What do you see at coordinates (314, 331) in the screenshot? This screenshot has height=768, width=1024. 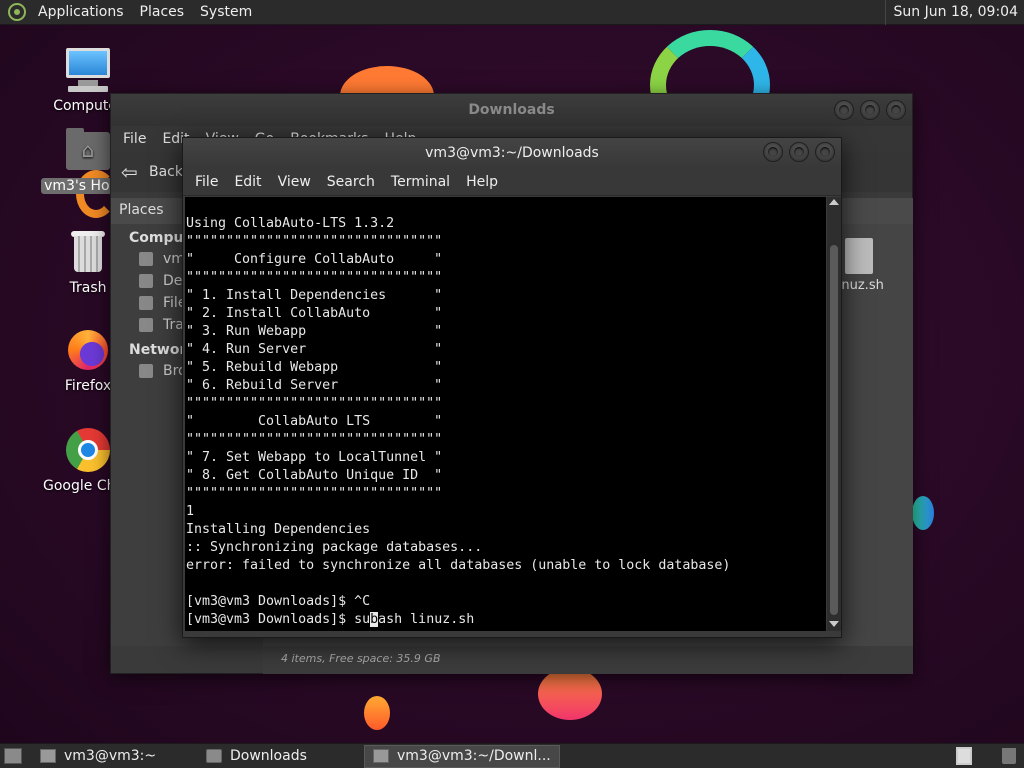 I see `terminal-line: " 3. Run Webapp "` at bounding box center [314, 331].